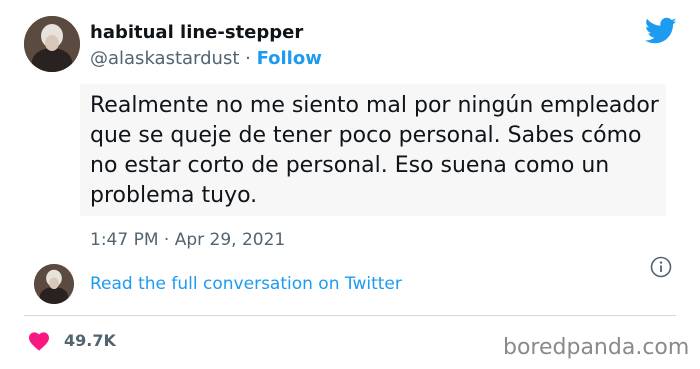  What do you see at coordinates (187, 240) in the screenshot?
I see `tweet-timestamp: 1:47 PM · Apr 29, 2021` at bounding box center [187, 240].